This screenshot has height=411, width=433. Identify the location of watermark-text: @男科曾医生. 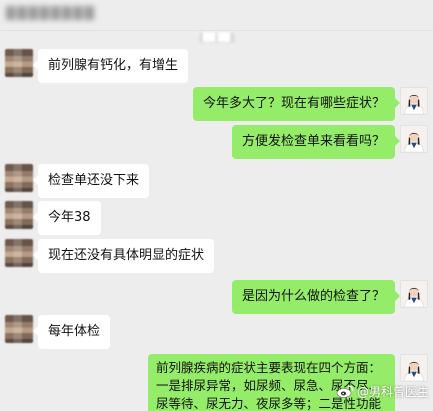
(392, 391).